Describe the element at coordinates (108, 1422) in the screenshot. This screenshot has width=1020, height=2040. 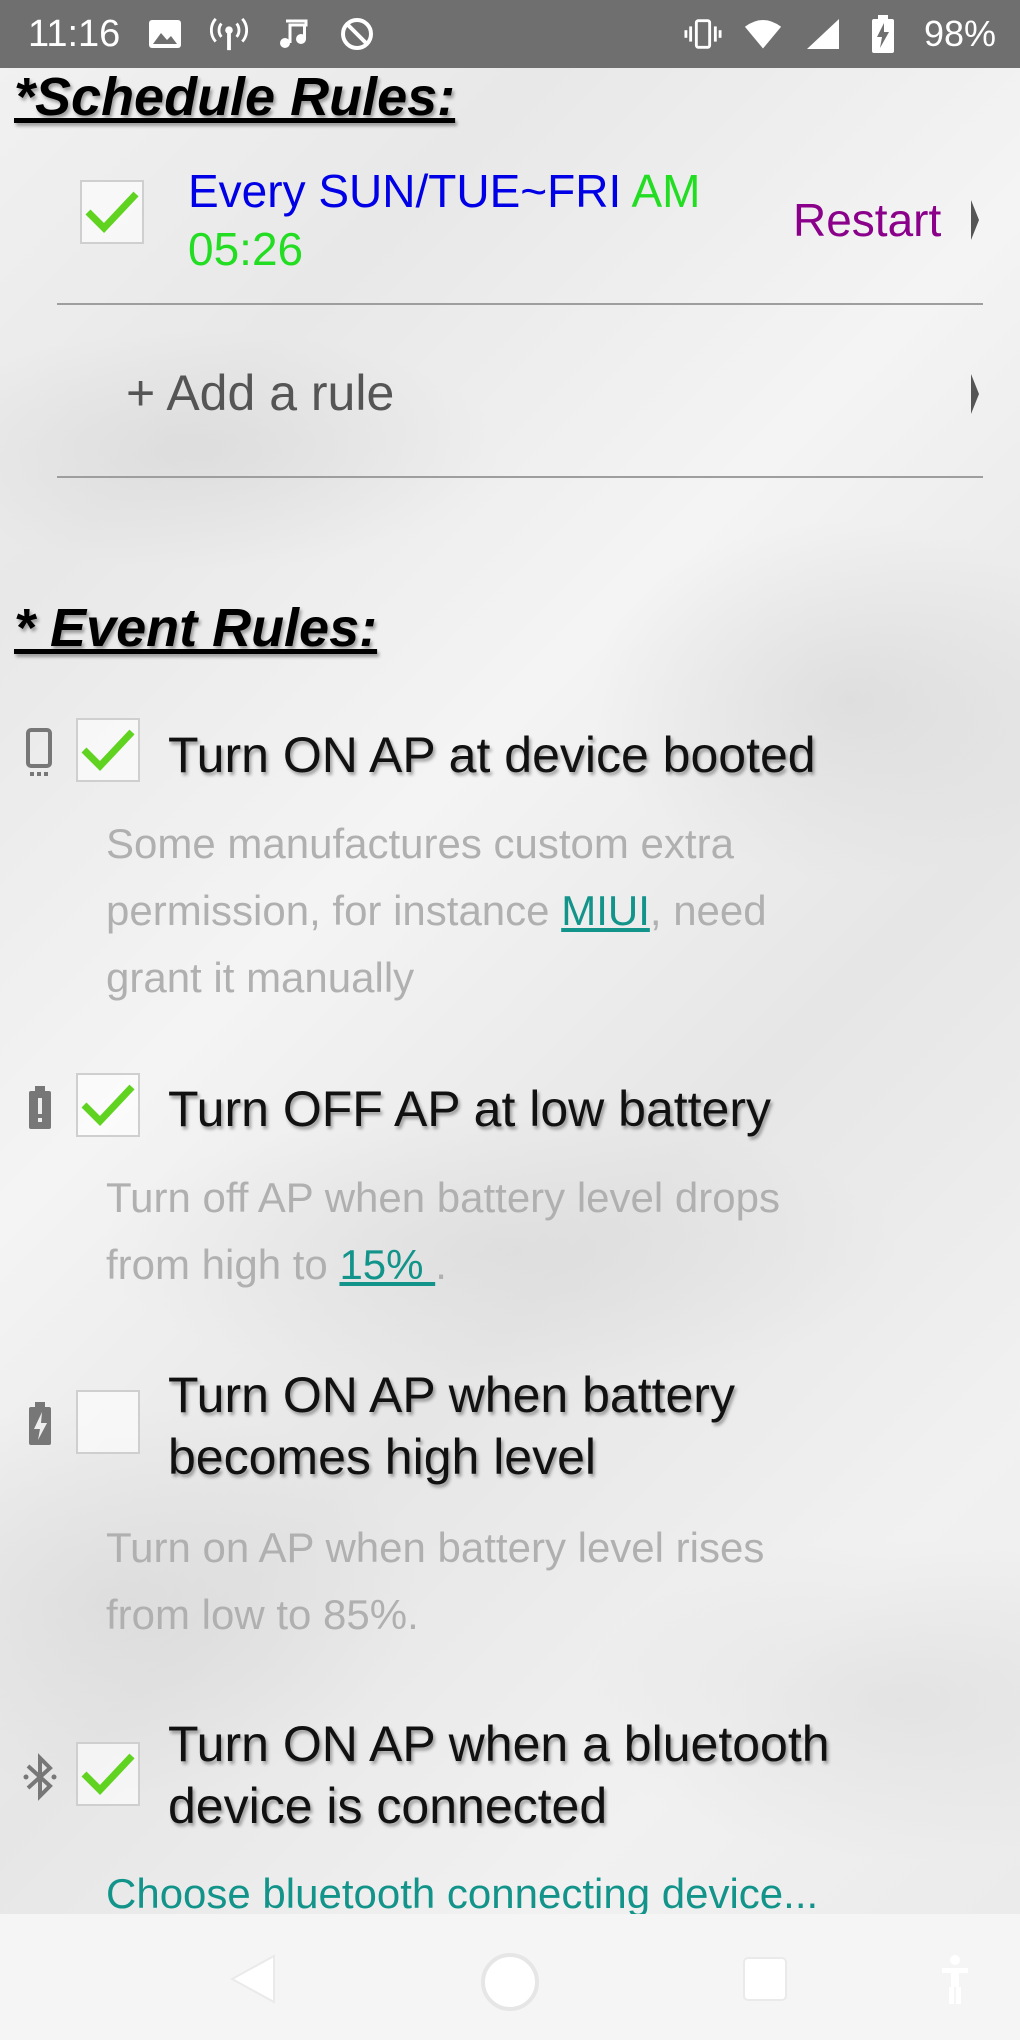
I see `event-high-battery-checkbox` at that location.